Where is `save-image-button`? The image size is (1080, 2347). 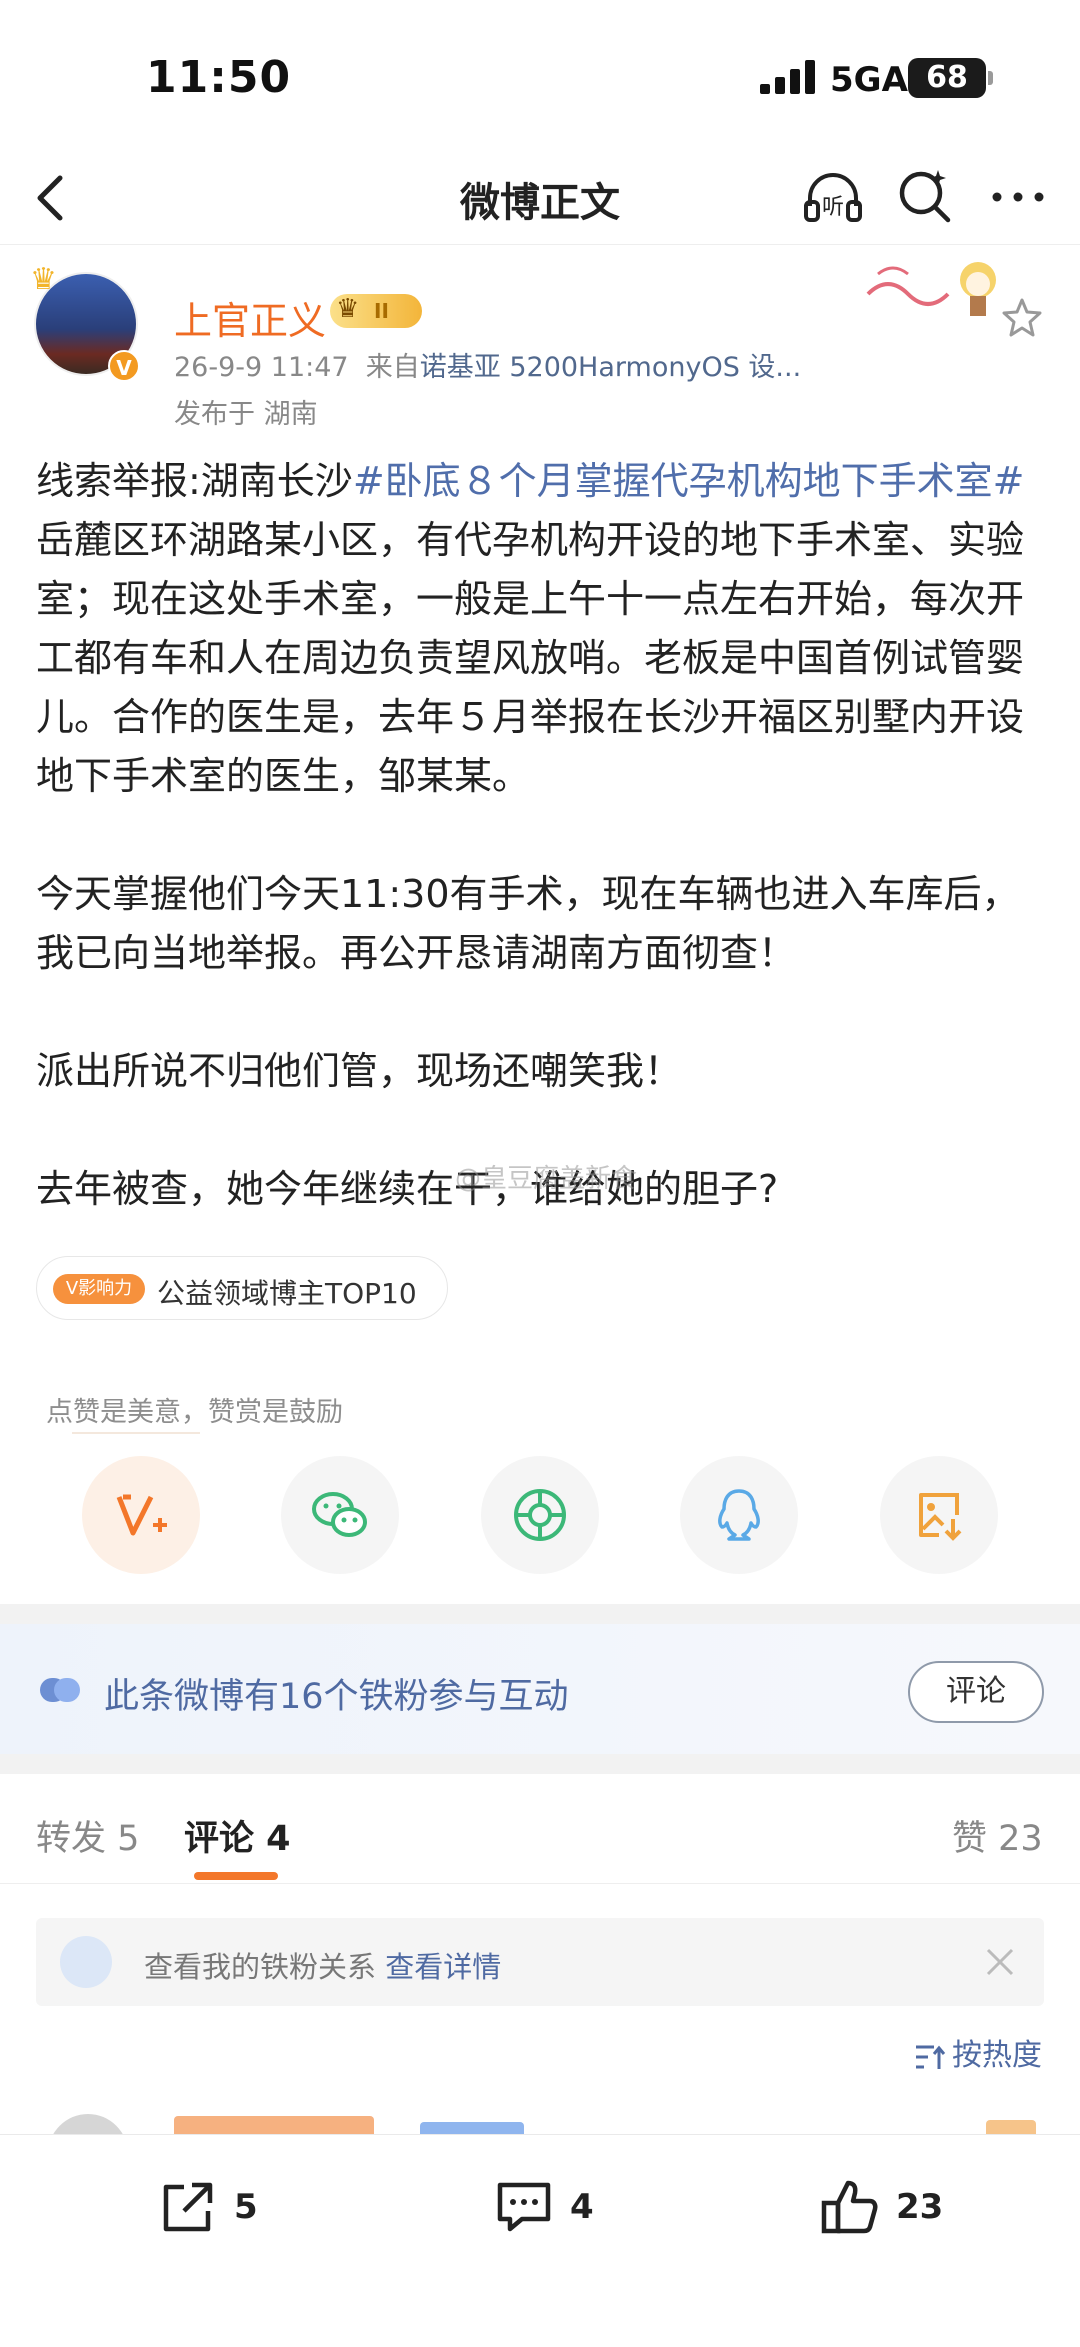
save-image-button is located at coordinates (939, 1515).